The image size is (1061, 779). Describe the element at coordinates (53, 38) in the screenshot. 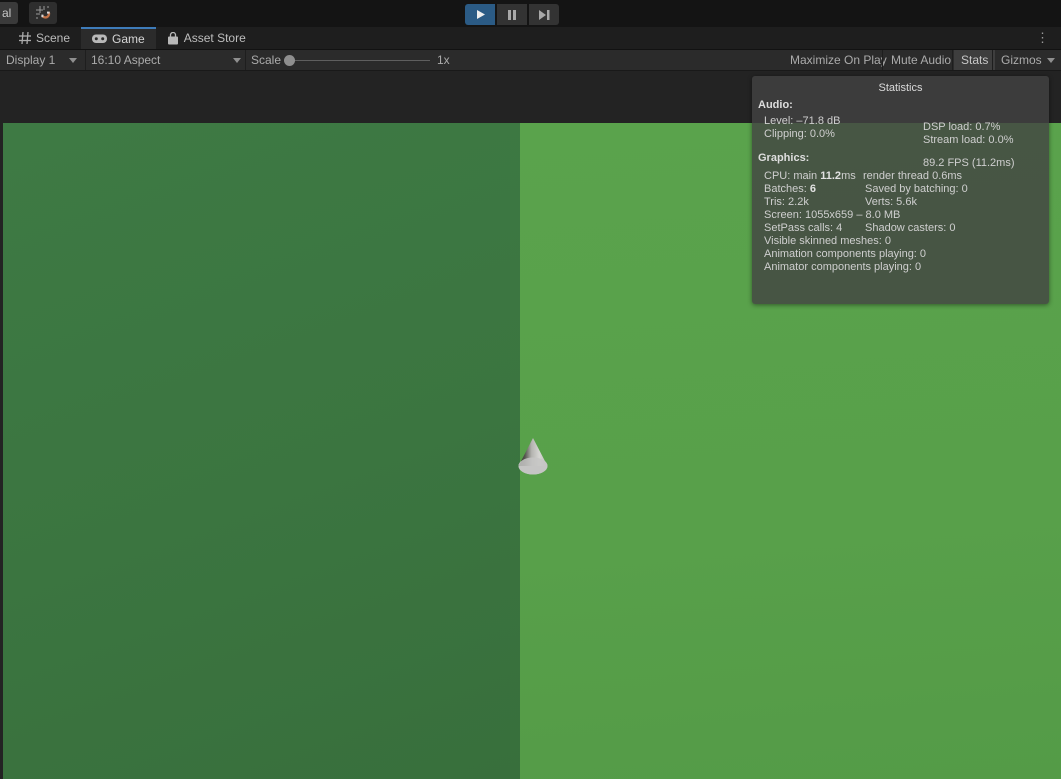

I see `tab-scene-label: Scene` at that location.